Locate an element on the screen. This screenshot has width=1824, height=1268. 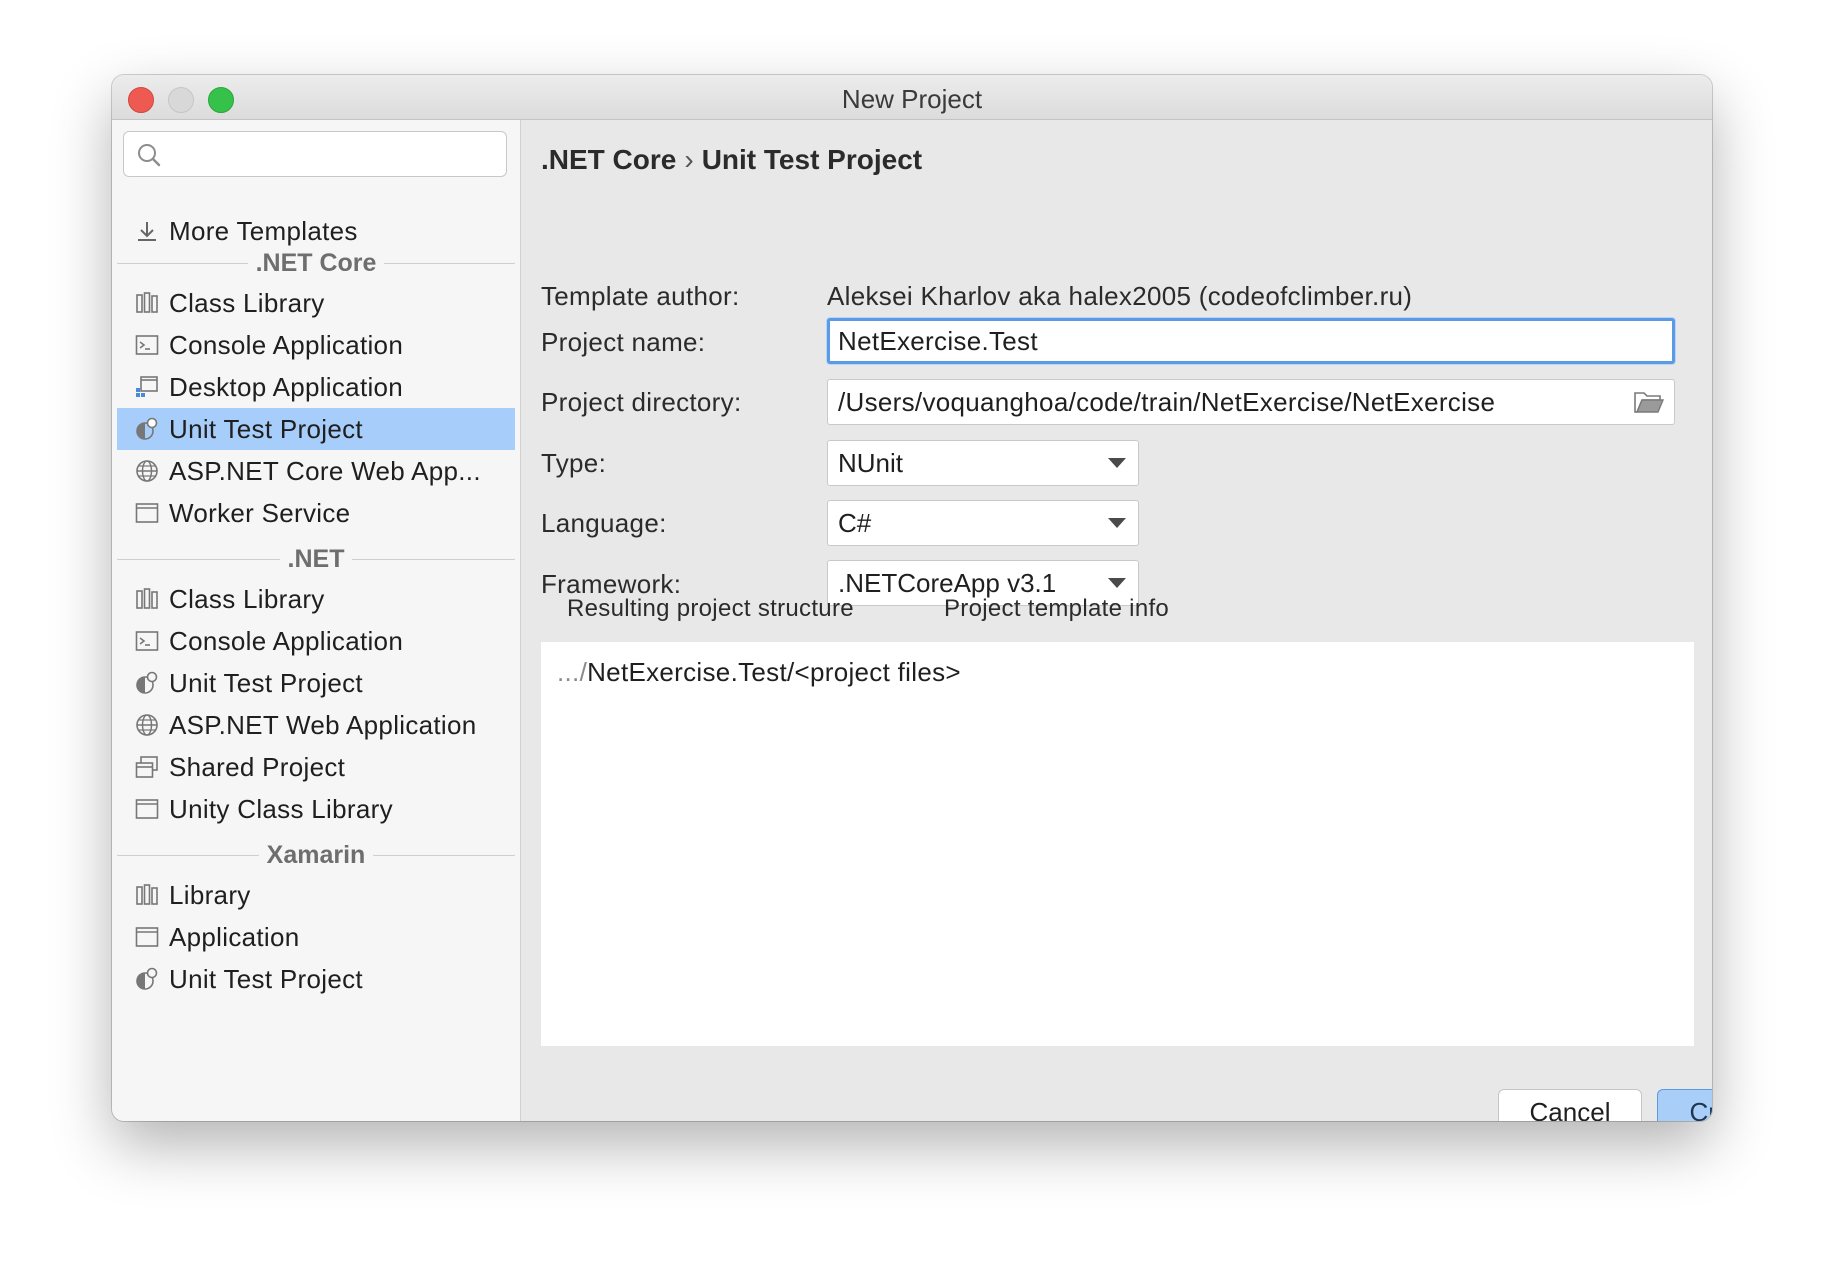
template-item-aspnet-web-application: ASP.NET Web Application is located at coordinates (316, 725).